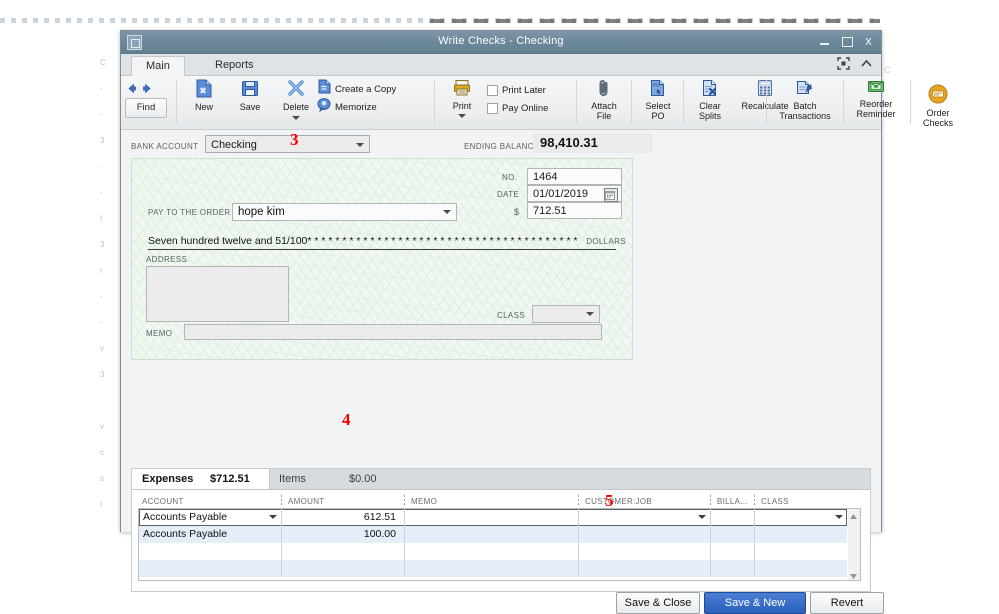 The width and height of the screenshot is (999, 614). What do you see at coordinates (203, 107) in the screenshot?
I see `new-button-label: New` at bounding box center [203, 107].